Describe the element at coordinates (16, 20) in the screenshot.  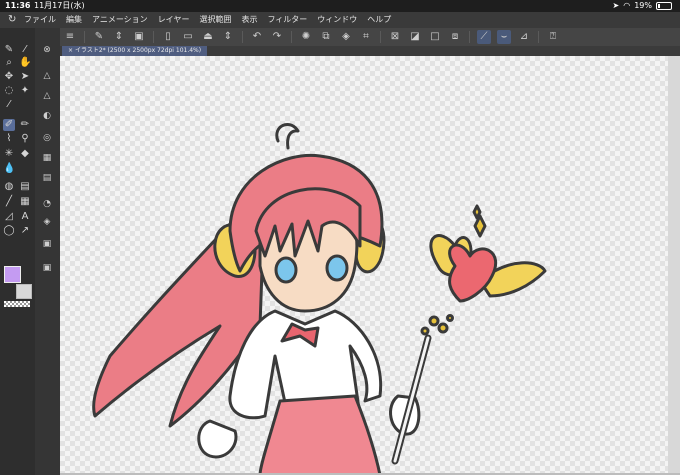
I see `app-logo-icon: ↻` at that location.